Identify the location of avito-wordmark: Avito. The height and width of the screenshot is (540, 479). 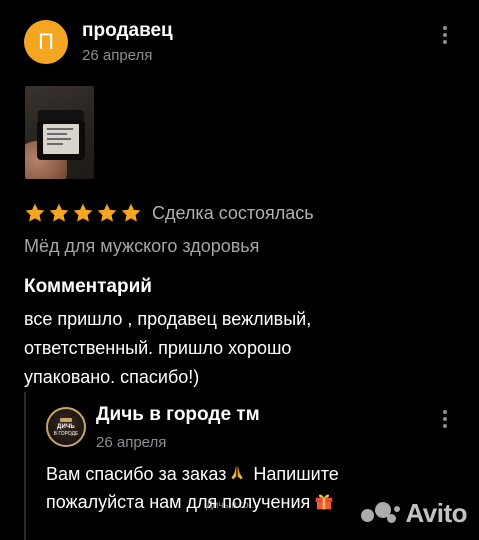
(436, 513).